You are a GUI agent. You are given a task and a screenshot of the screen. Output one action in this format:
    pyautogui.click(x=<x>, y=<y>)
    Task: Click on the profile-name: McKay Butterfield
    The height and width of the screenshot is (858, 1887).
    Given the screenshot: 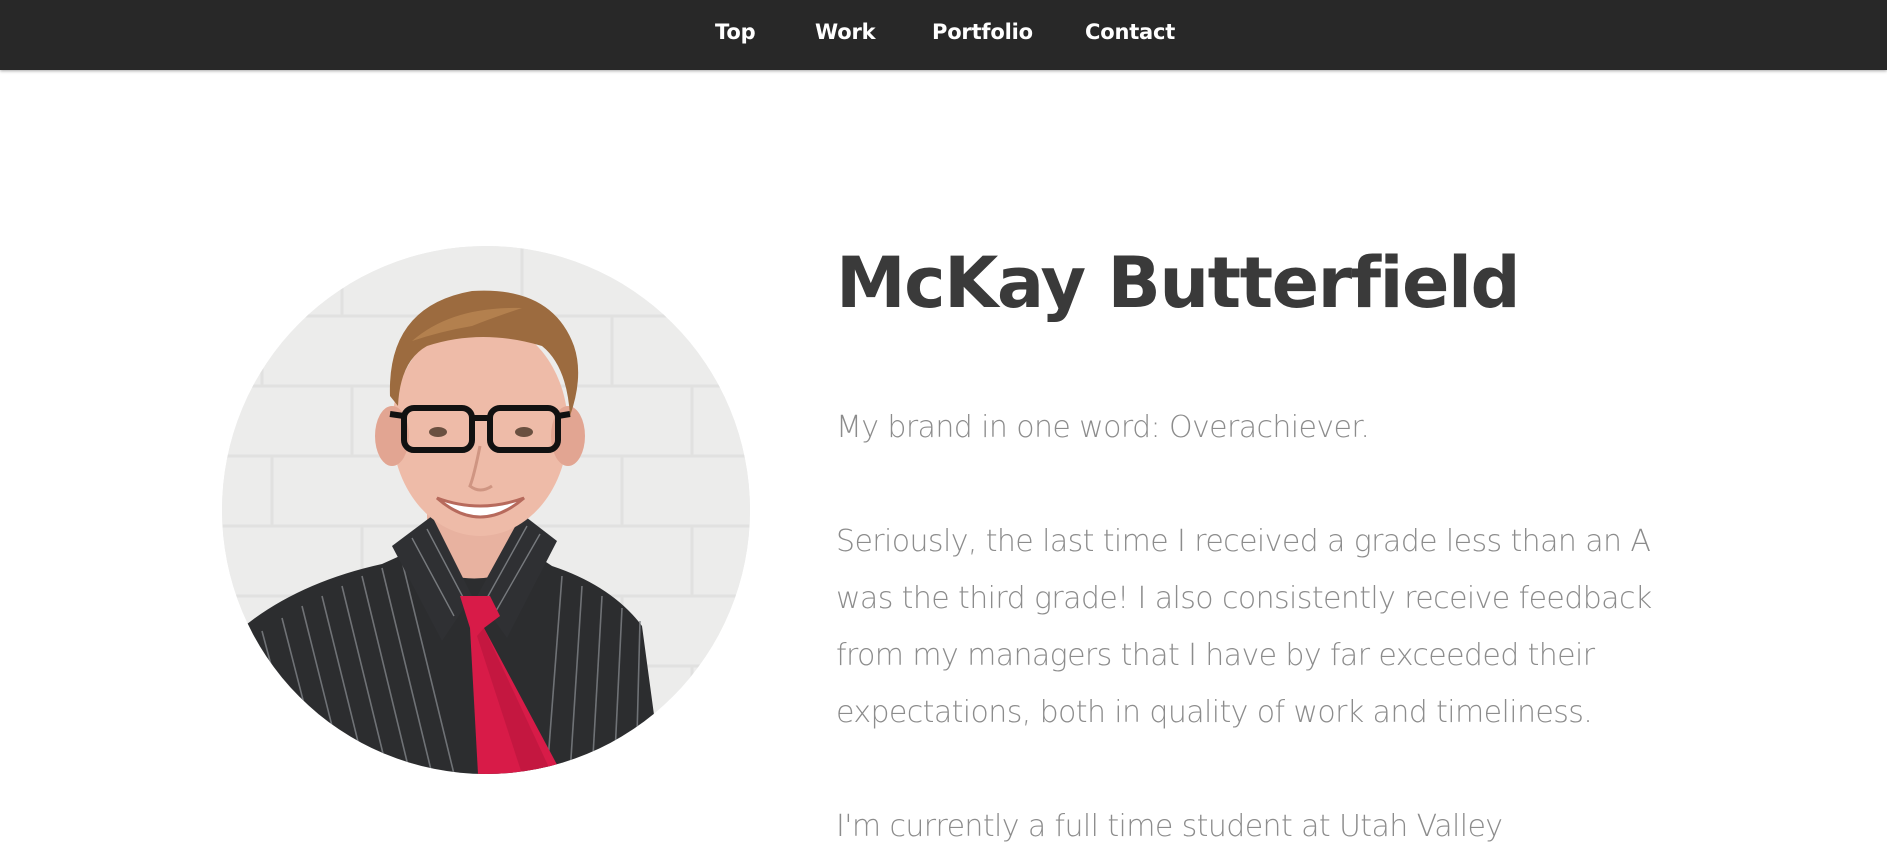 What is the action you would take?
    pyautogui.click(x=1178, y=283)
    